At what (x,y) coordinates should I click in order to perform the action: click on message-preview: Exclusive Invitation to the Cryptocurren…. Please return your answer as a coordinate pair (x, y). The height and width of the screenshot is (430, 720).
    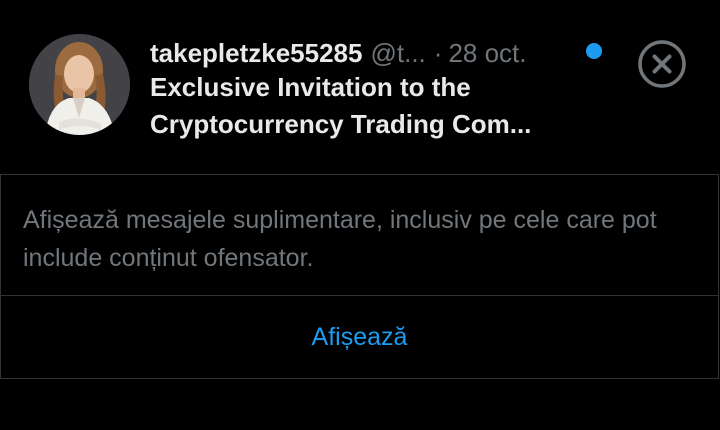
    Looking at the image, I should click on (375, 106).